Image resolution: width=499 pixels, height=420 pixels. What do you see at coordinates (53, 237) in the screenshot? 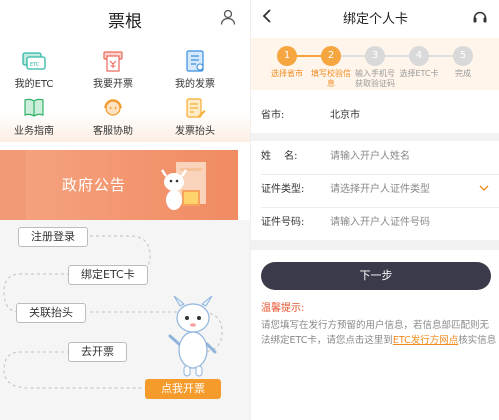
I see `flow-step-register: 注册登录` at bounding box center [53, 237].